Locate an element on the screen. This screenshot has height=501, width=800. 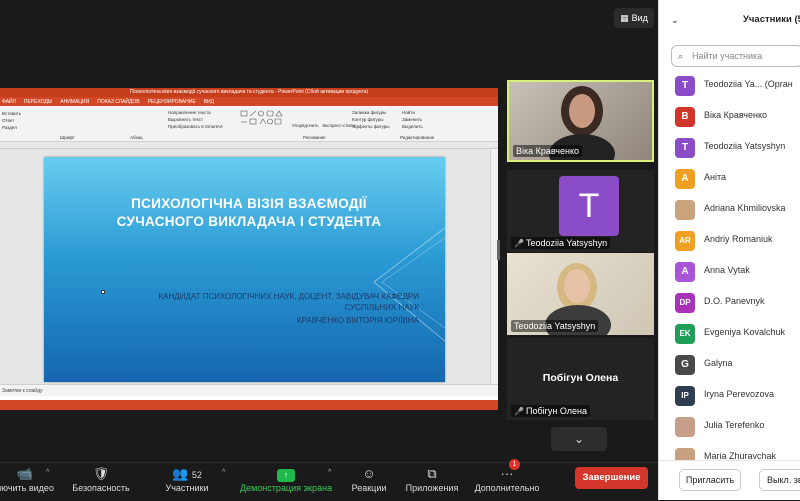
invite-button: Пригласить is located at coordinates (710, 480).